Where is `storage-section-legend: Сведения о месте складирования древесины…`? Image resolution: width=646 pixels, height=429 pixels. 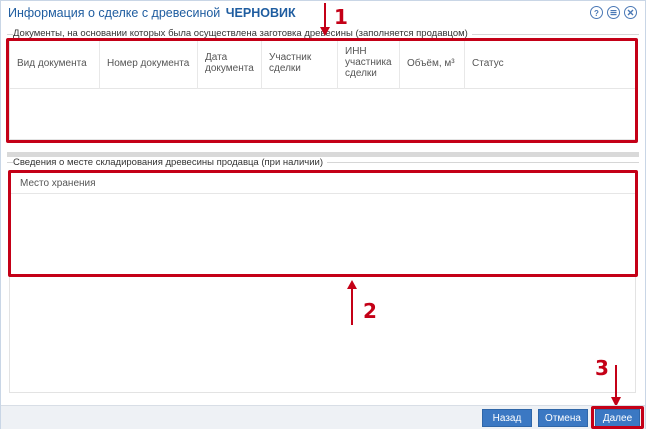 storage-section-legend: Сведения о месте складирования древесины… is located at coordinates (170, 162).